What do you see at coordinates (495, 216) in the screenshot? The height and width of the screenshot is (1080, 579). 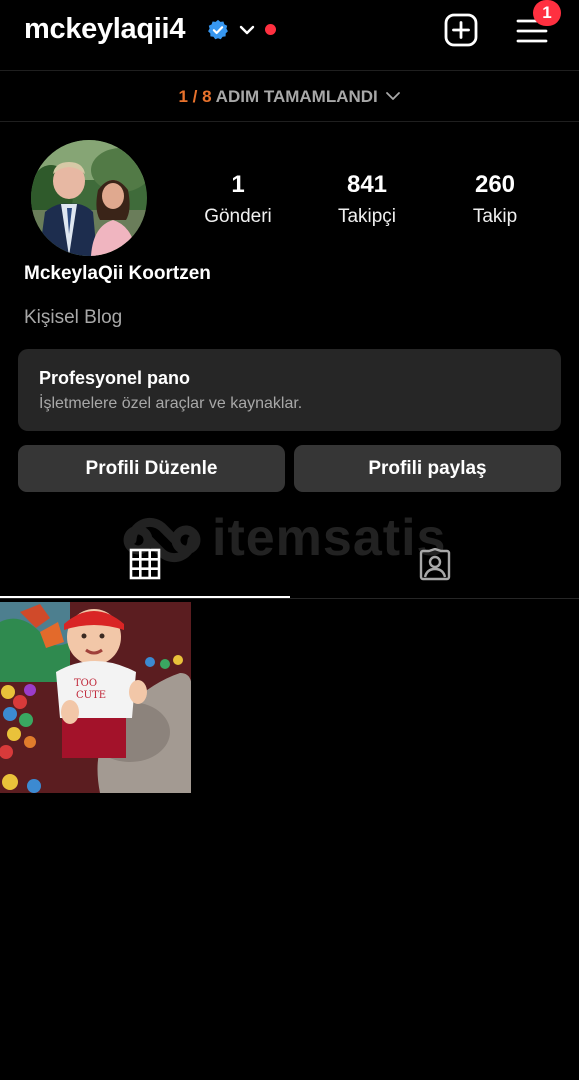 I see `following-label: Takip` at bounding box center [495, 216].